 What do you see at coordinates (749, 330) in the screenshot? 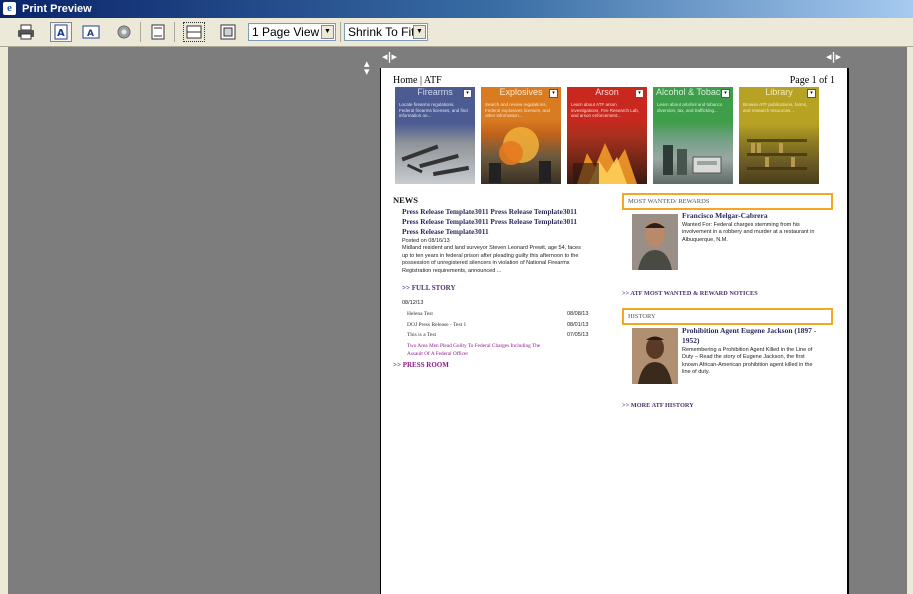
I see `history-name-line: Prohibition Agent Eugene Jackson (1897 -` at bounding box center [749, 330].